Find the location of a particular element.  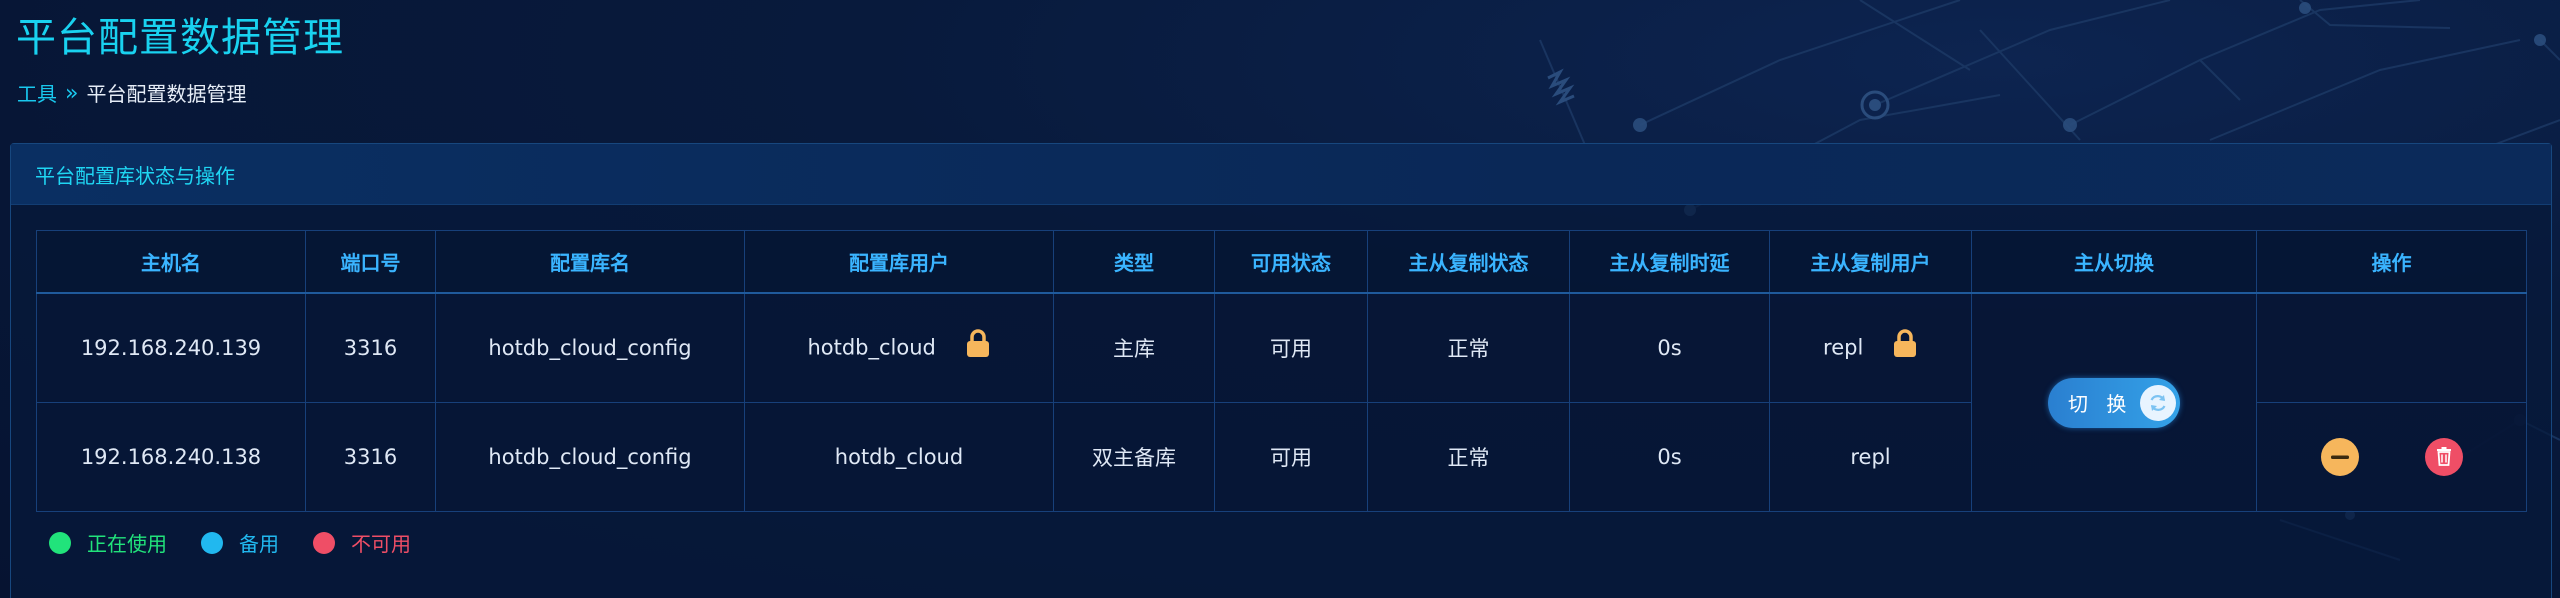

blue-dot-icon is located at coordinates (212, 542).